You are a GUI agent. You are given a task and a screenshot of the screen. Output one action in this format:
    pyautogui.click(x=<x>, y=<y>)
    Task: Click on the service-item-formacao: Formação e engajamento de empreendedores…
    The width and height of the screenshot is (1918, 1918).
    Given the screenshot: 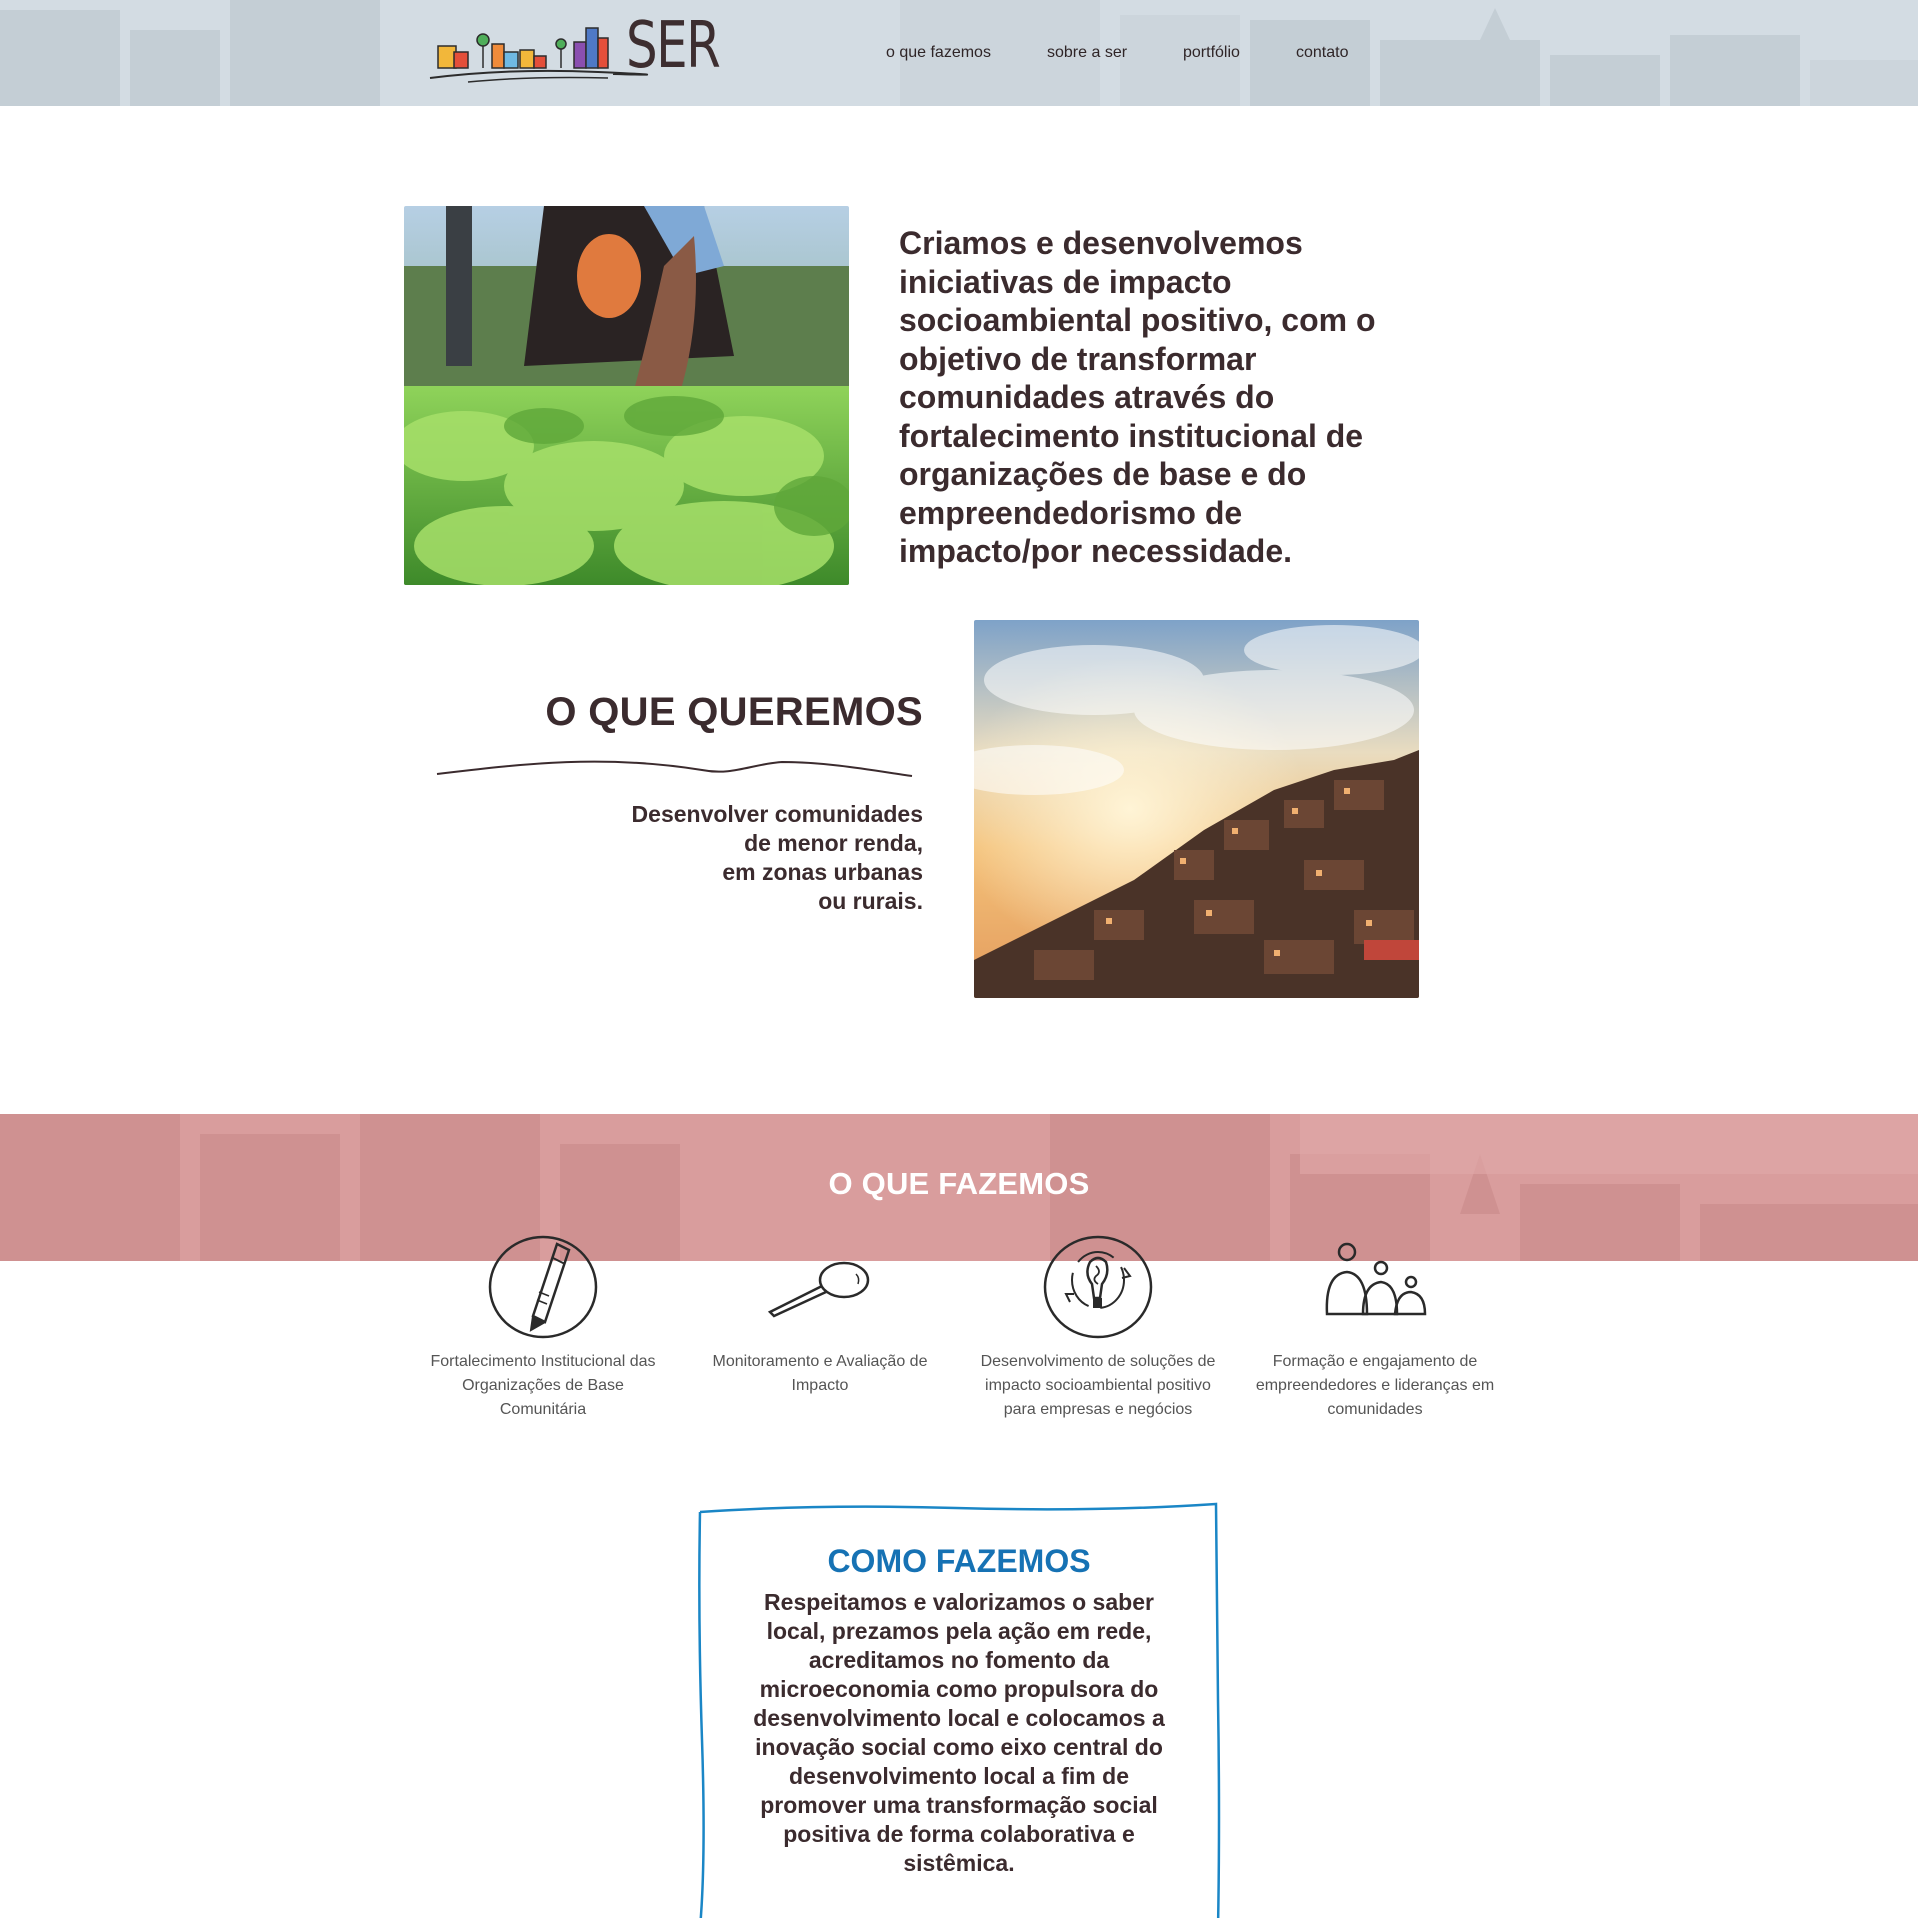 What is the action you would take?
    pyautogui.click(x=1375, y=1327)
    